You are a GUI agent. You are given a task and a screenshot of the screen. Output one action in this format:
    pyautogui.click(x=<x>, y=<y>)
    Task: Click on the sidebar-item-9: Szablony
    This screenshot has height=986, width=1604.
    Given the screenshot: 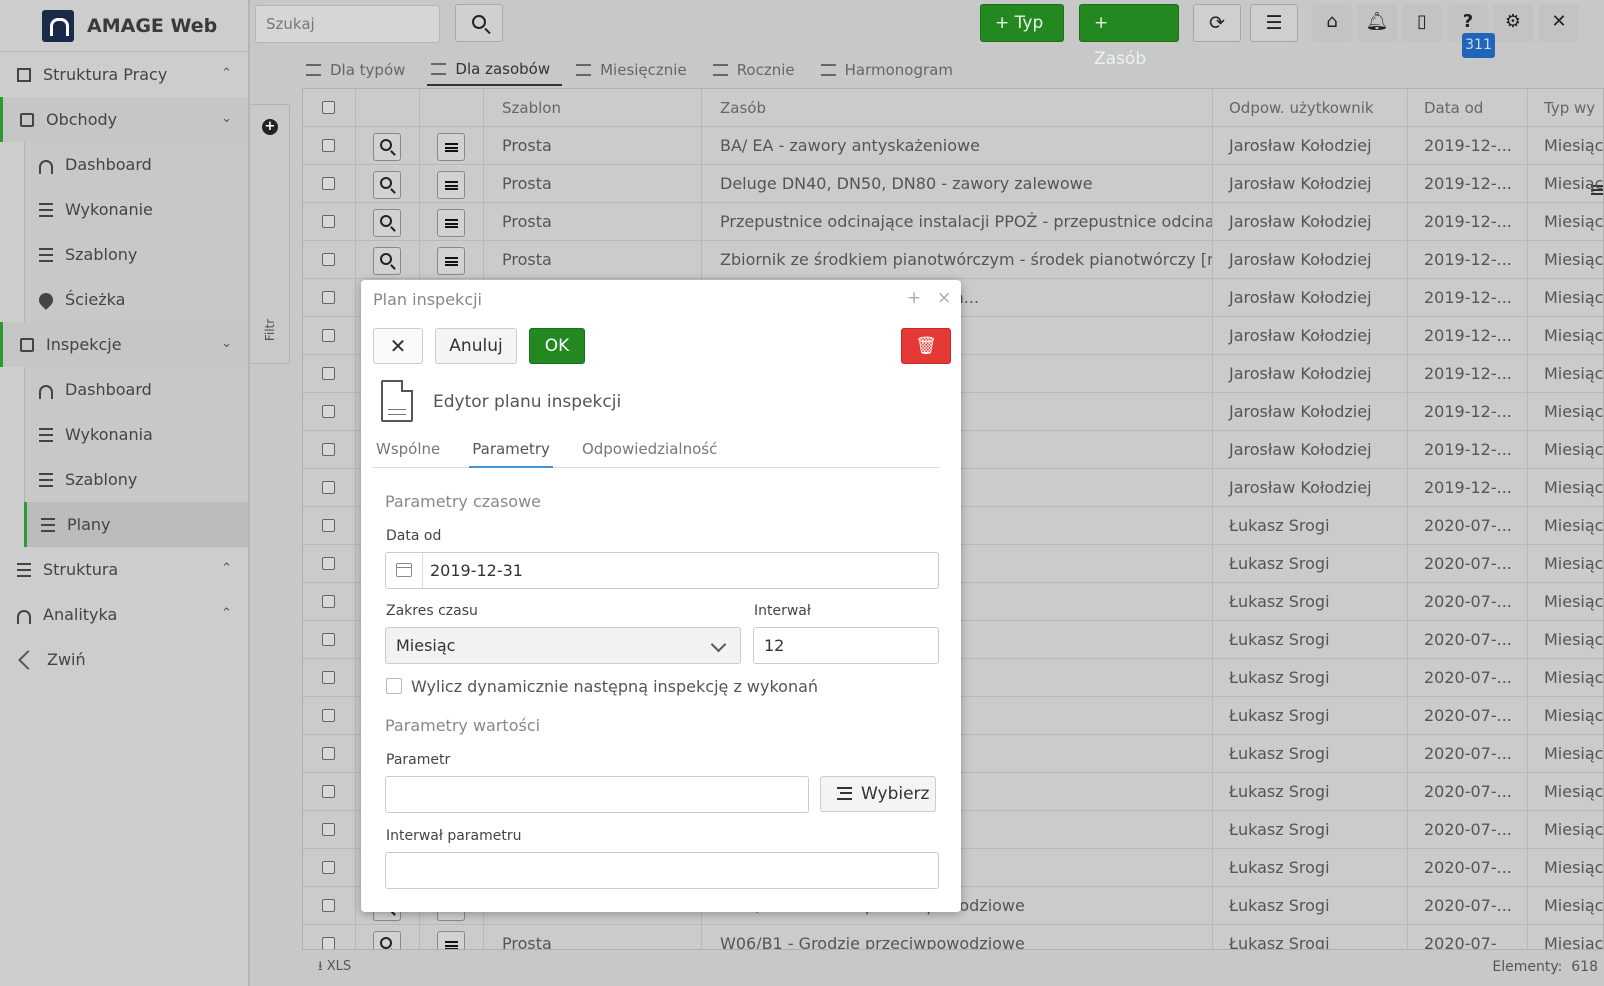 What is the action you would take?
    pyautogui.click(x=136, y=479)
    